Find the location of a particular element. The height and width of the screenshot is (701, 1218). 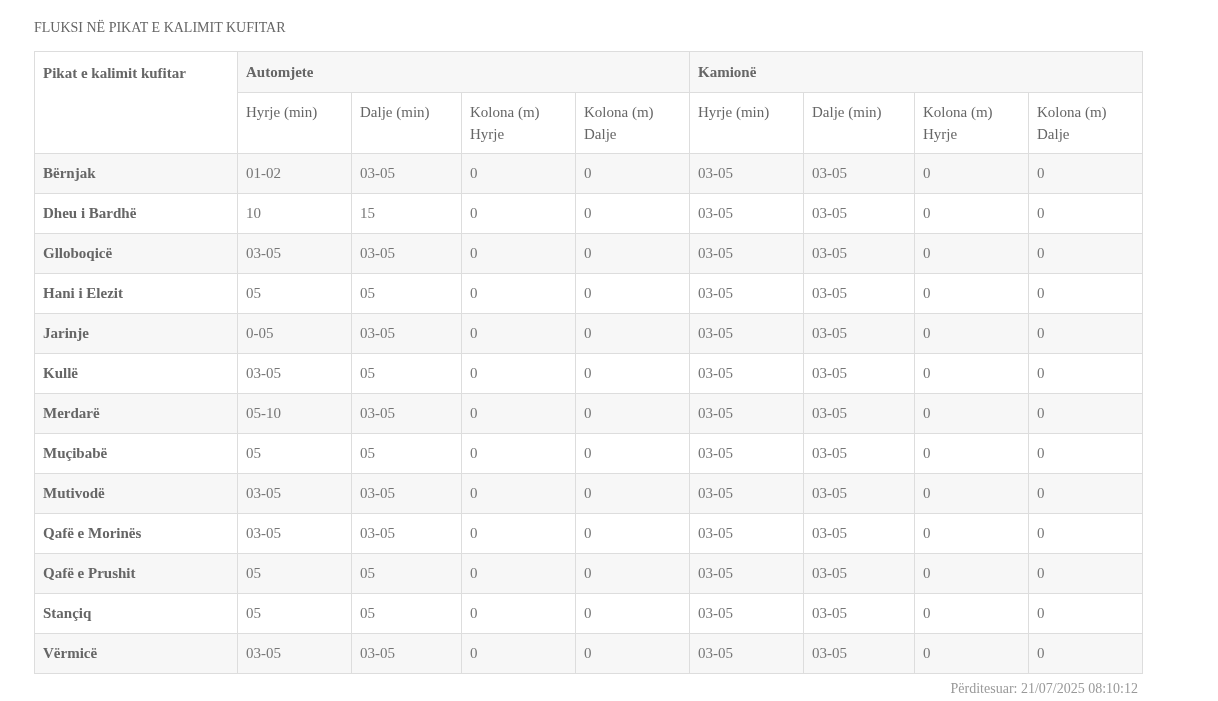

border-point-name: Dheu i Bardhë is located at coordinates (136, 213).